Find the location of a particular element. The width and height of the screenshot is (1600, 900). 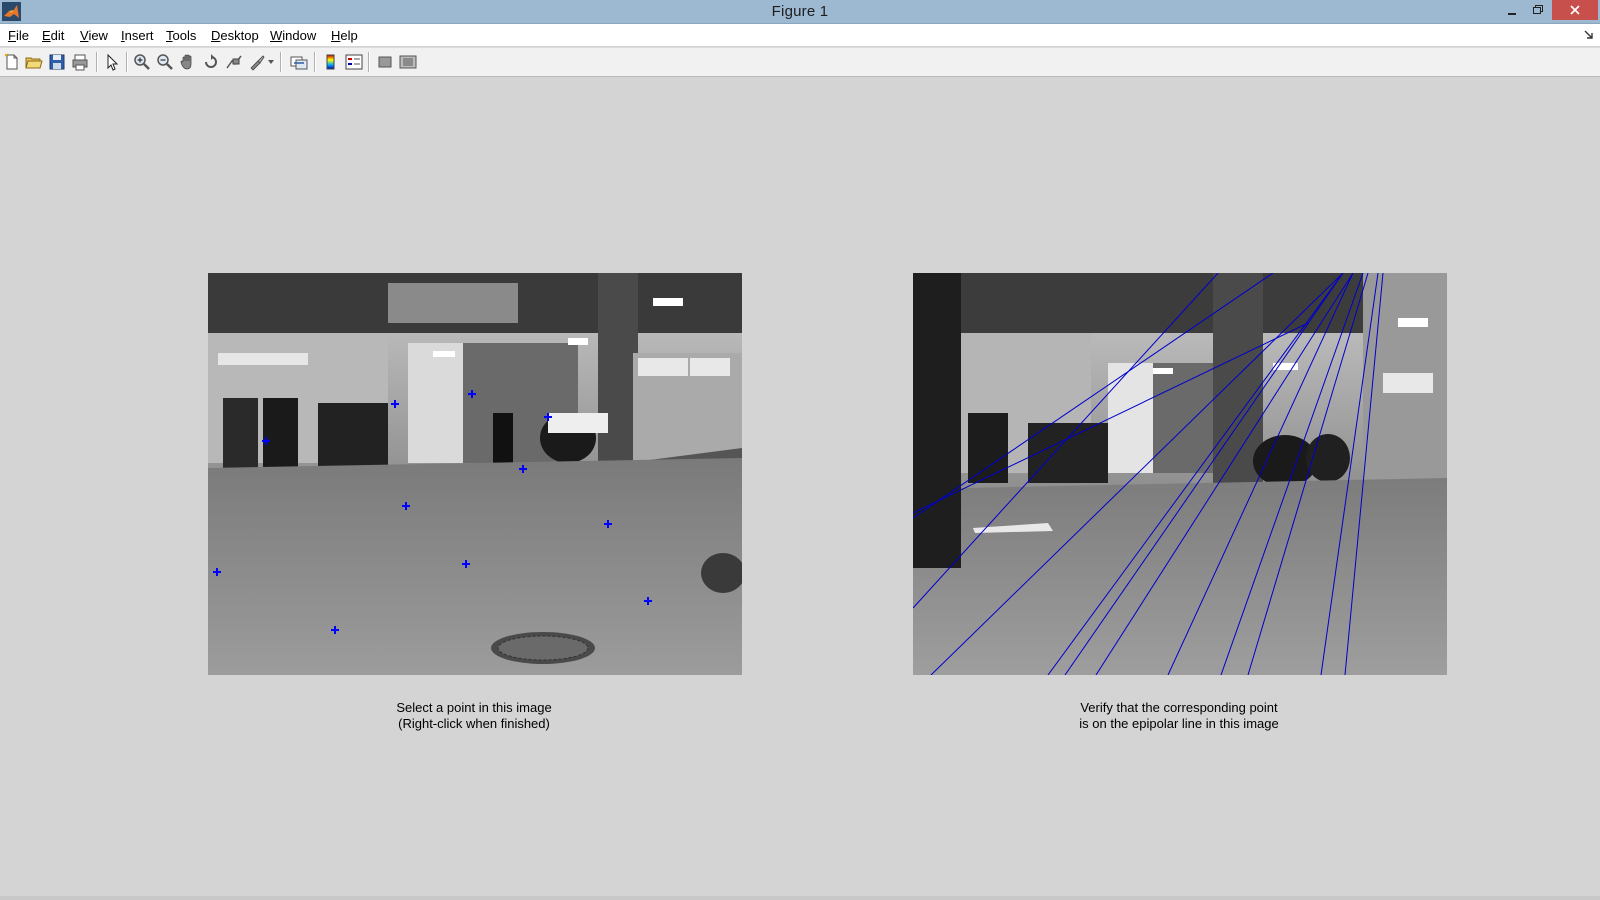

close-button is located at coordinates (1575, 10).